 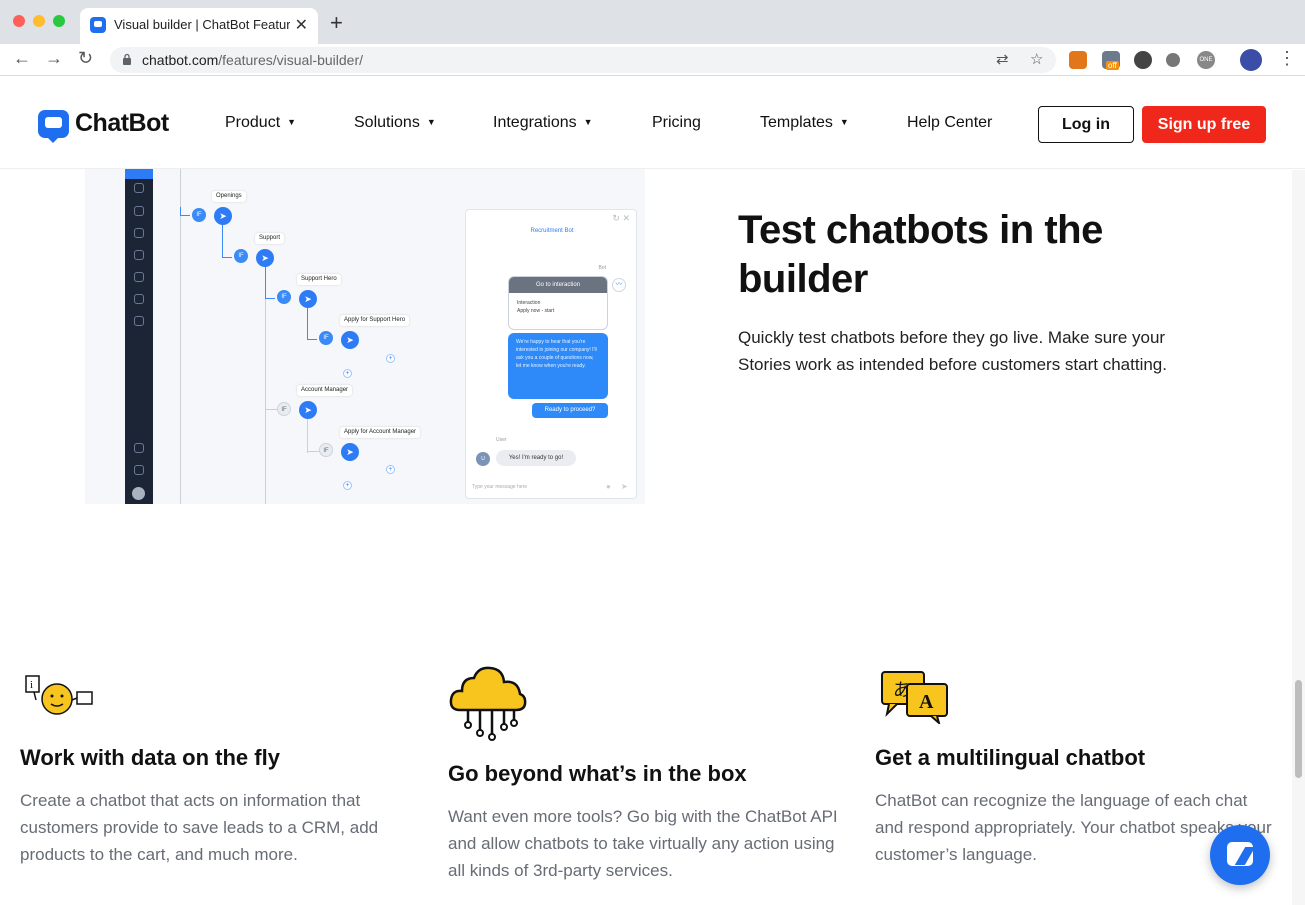 What do you see at coordinates (602, 268) in the screenshot?
I see `bot-label: Bot` at bounding box center [602, 268].